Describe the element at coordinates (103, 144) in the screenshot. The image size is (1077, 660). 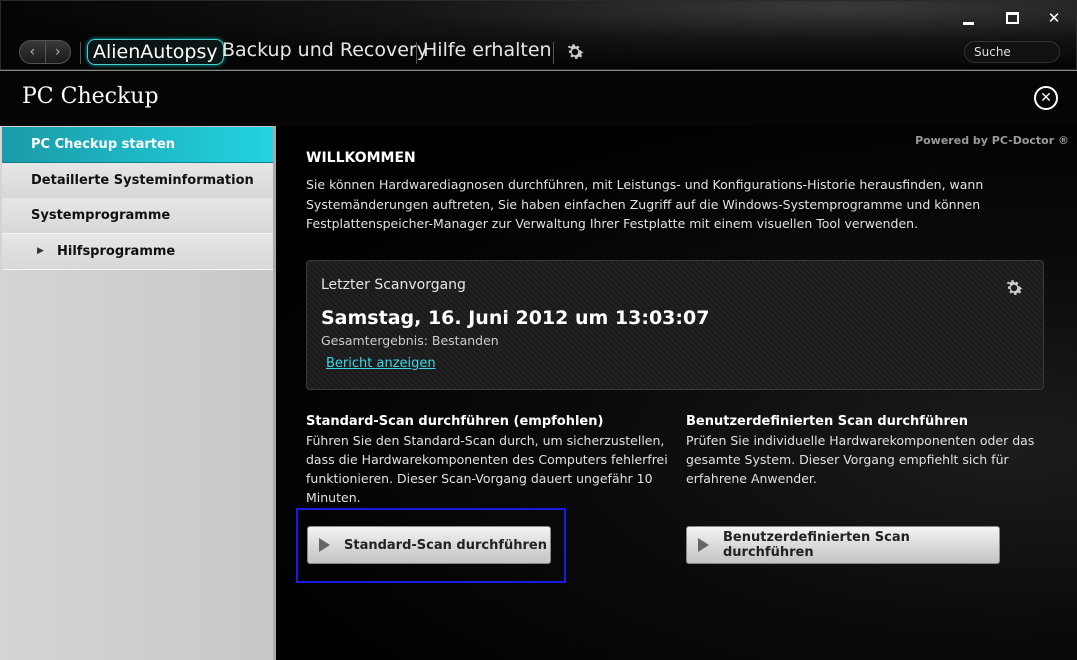
I see `sidebar-item-label: PC Checkup starten` at that location.